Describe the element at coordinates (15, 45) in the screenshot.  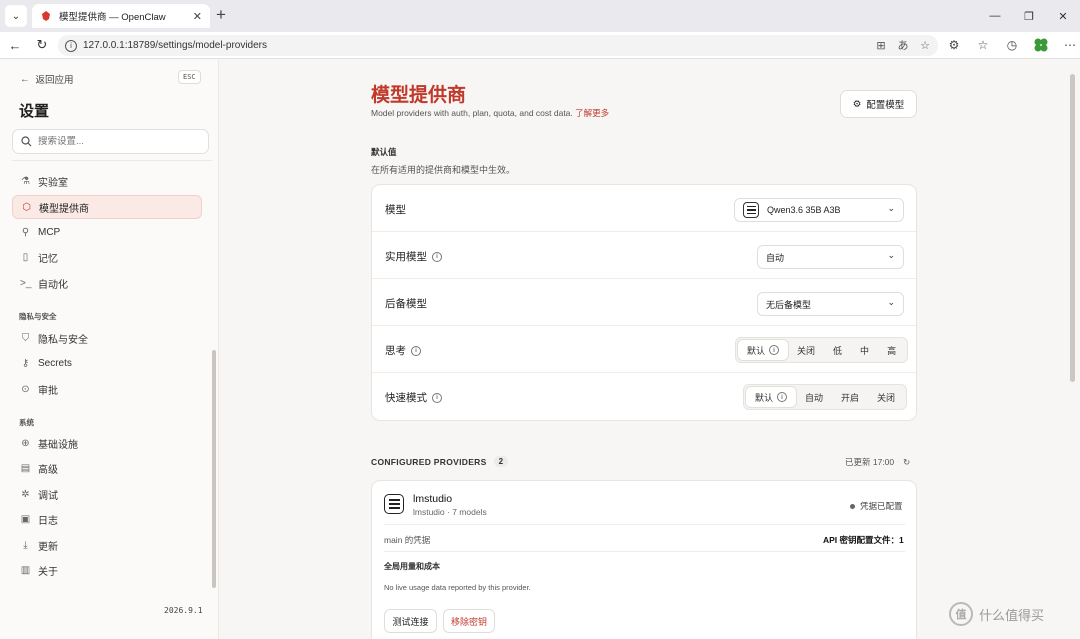
I see `back-arrow-icon: ←` at that location.